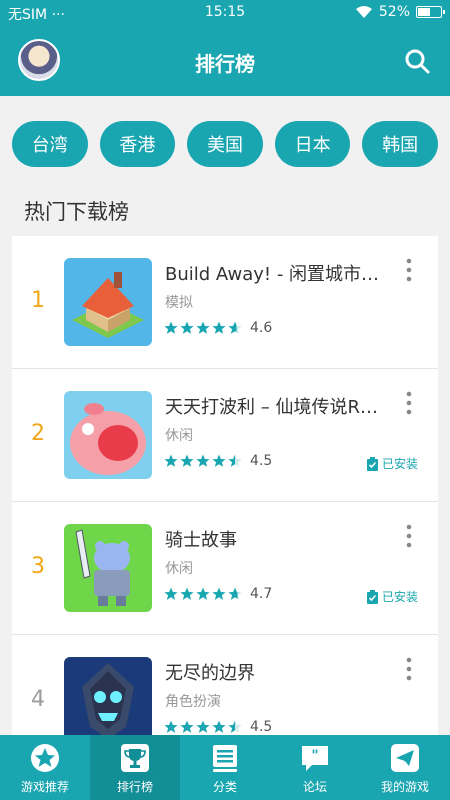  What do you see at coordinates (400, 144) in the screenshot?
I see `region-chip-korea: 韩国` at bounding box center [400, 144].